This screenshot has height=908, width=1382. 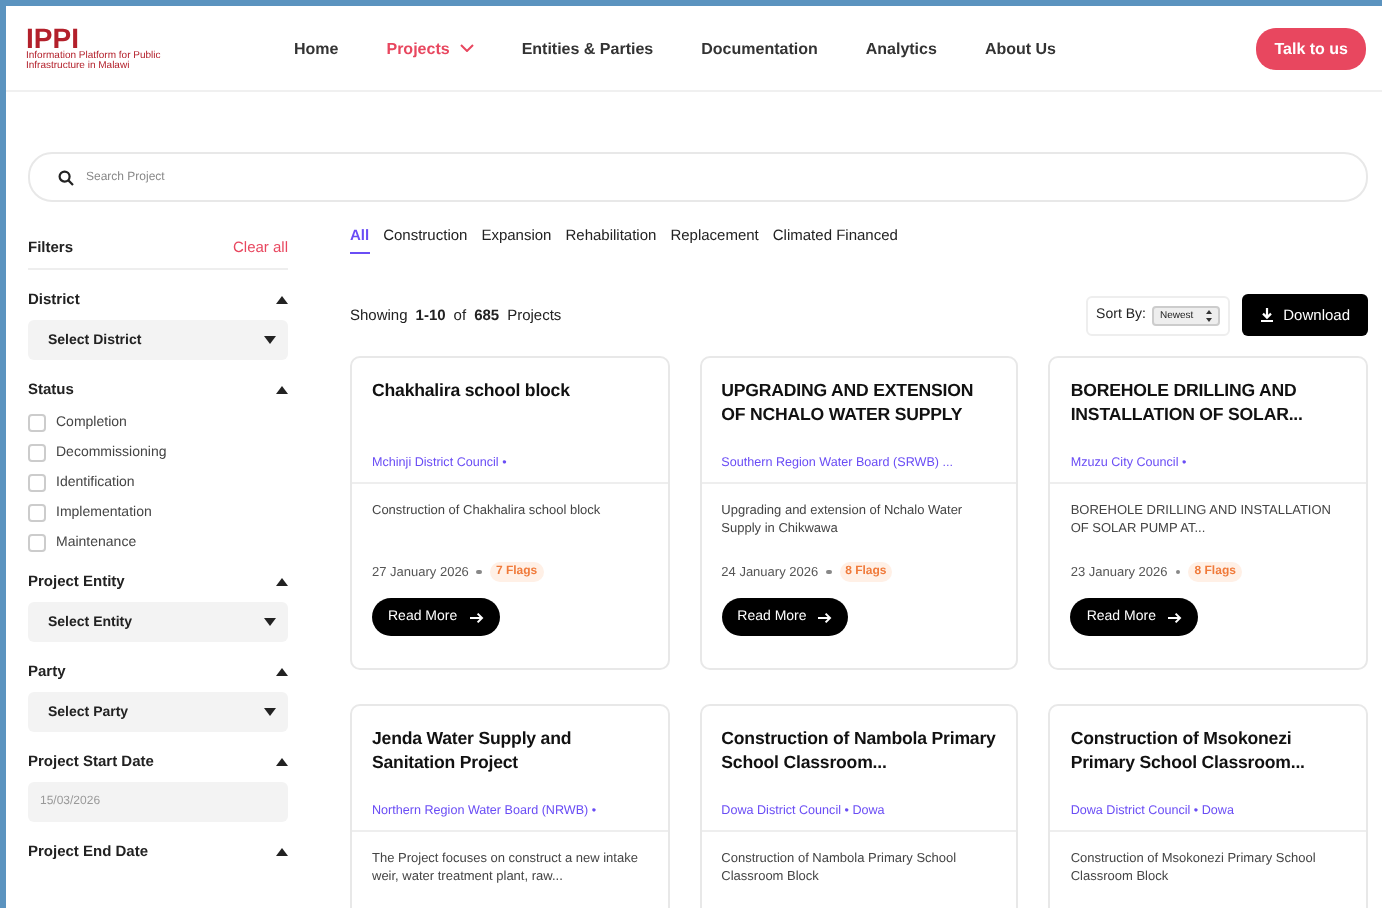 What do you see at coordinates (146, 37) in the screenshot?
I see `logo: IPPI` at bounding box center [146, 37].